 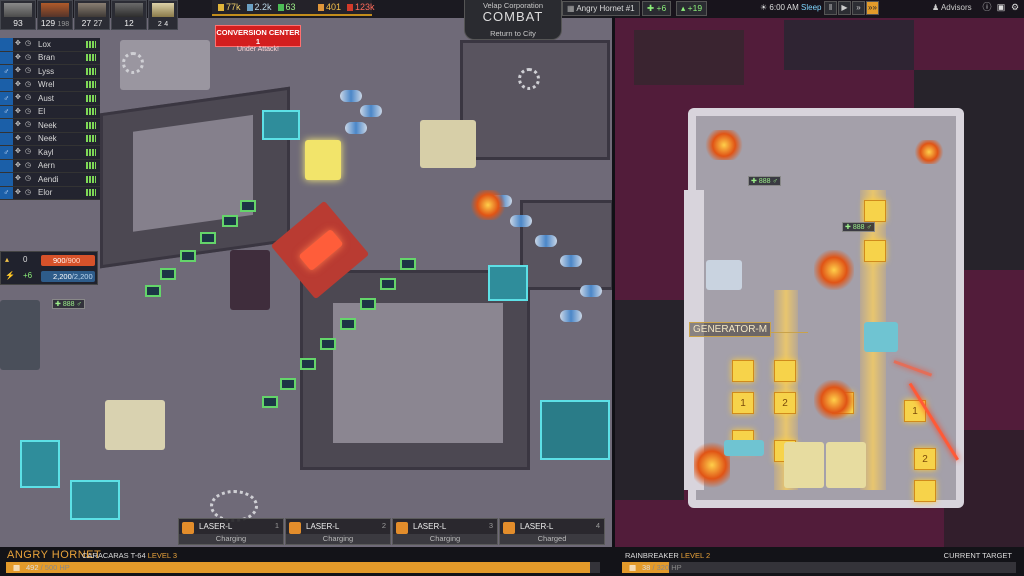 What do you see at coordinates (830, 8) in the screenshot?
I see `pause-button: ‖` at bounding box center [830, 8].